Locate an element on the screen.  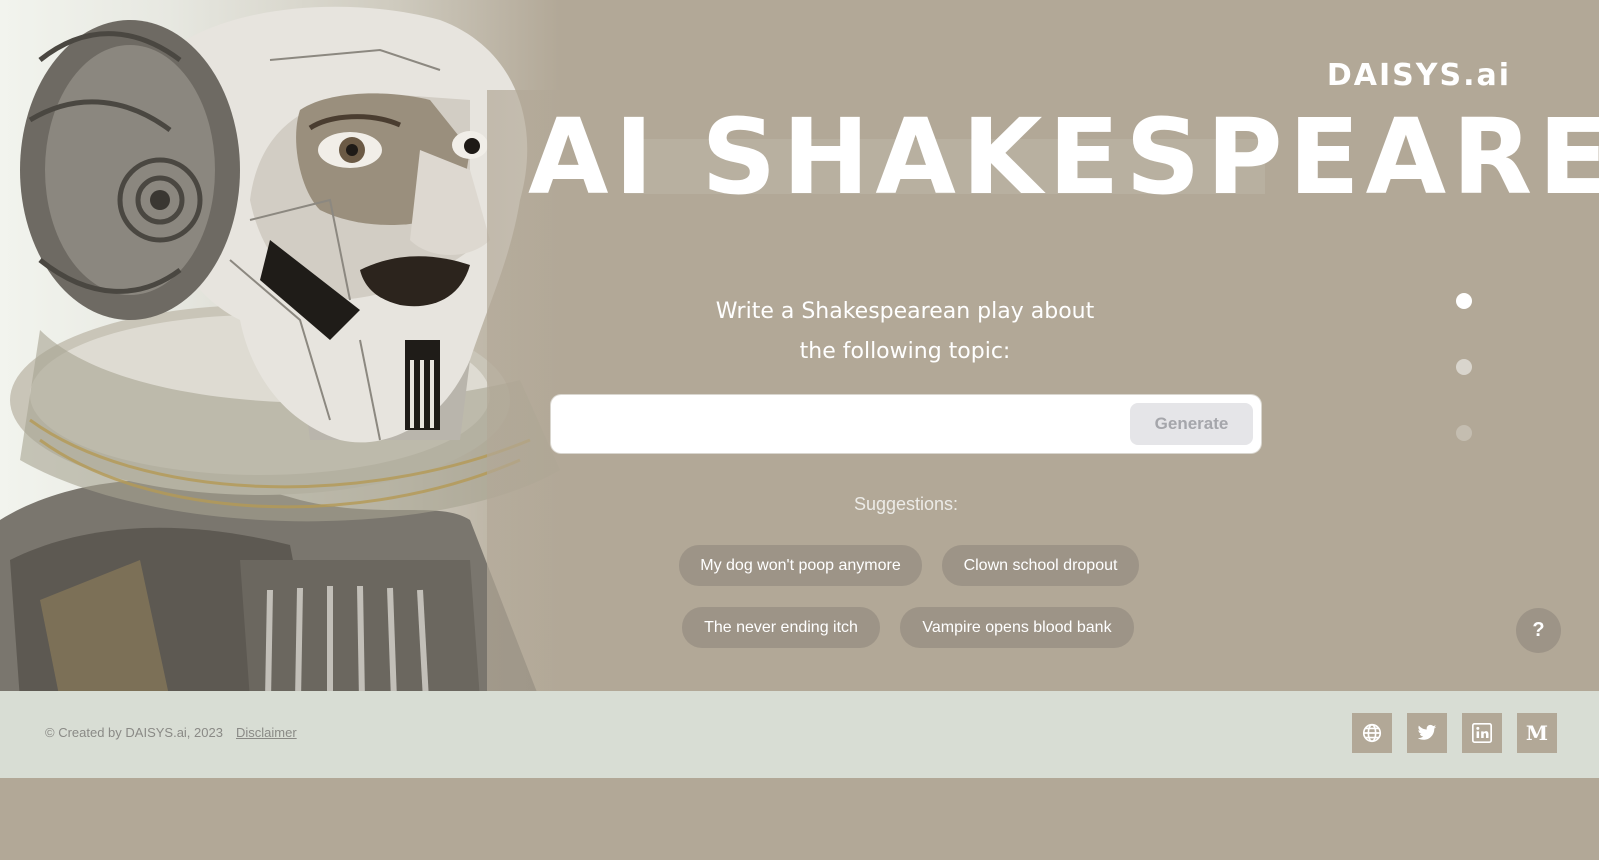
help-button: ? is located at coordinates (1538, 630).